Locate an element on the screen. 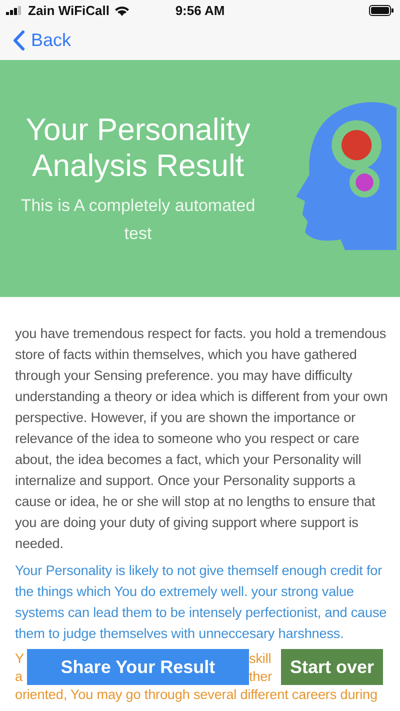 This screenshot has width=400, height=711. battery-icon is located at coordinates (381, 10).